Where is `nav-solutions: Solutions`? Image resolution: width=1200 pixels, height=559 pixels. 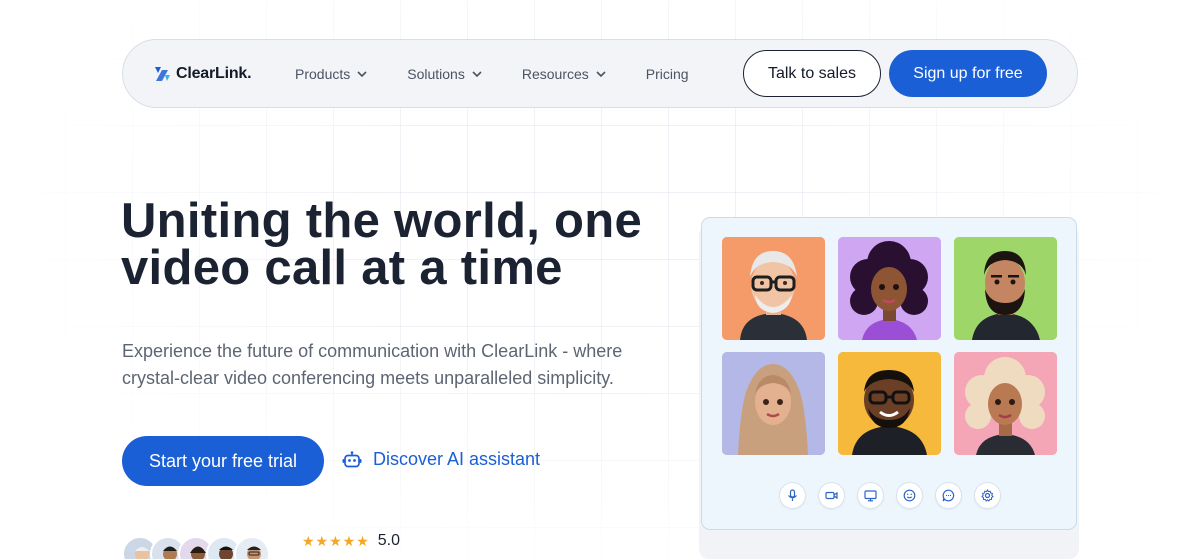 nav-solutions: Solutions is located at coordinates (444, 74).